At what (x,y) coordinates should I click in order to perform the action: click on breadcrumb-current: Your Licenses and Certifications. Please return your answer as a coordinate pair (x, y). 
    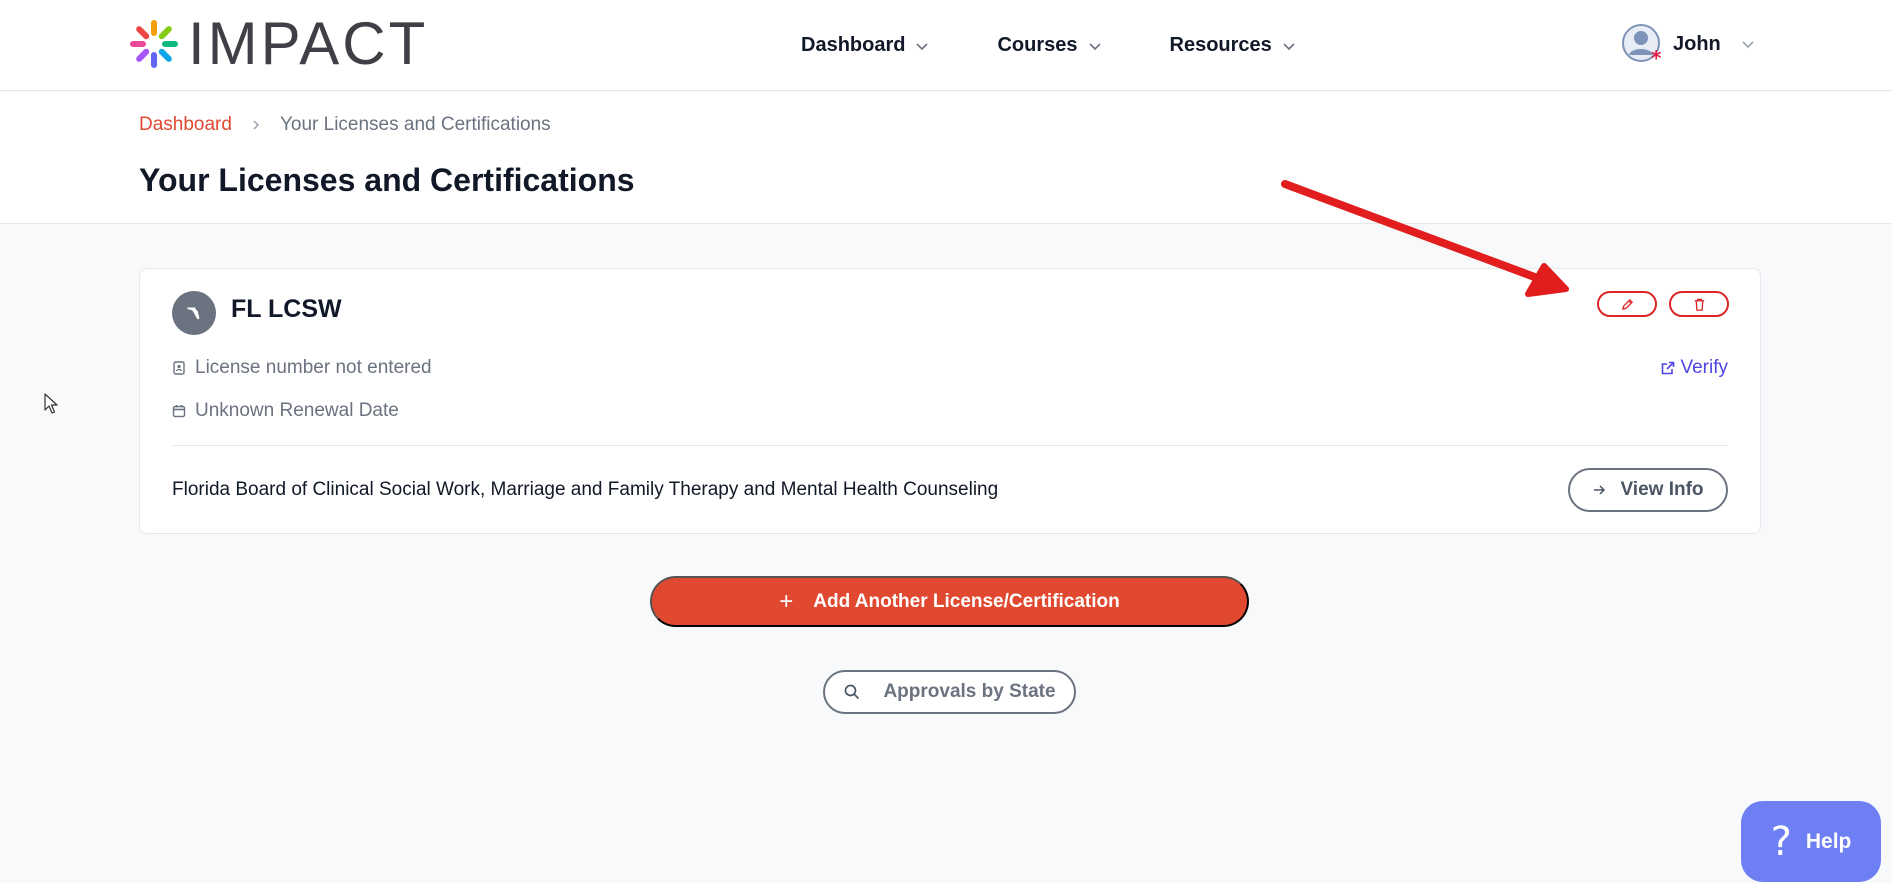
    Looking at the image, I should click on (415, 124).